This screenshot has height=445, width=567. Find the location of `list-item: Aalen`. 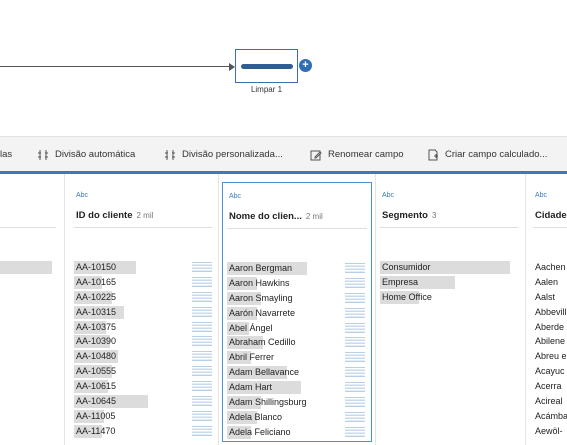

list-item: Aalen is located at coordinates (551, 282).